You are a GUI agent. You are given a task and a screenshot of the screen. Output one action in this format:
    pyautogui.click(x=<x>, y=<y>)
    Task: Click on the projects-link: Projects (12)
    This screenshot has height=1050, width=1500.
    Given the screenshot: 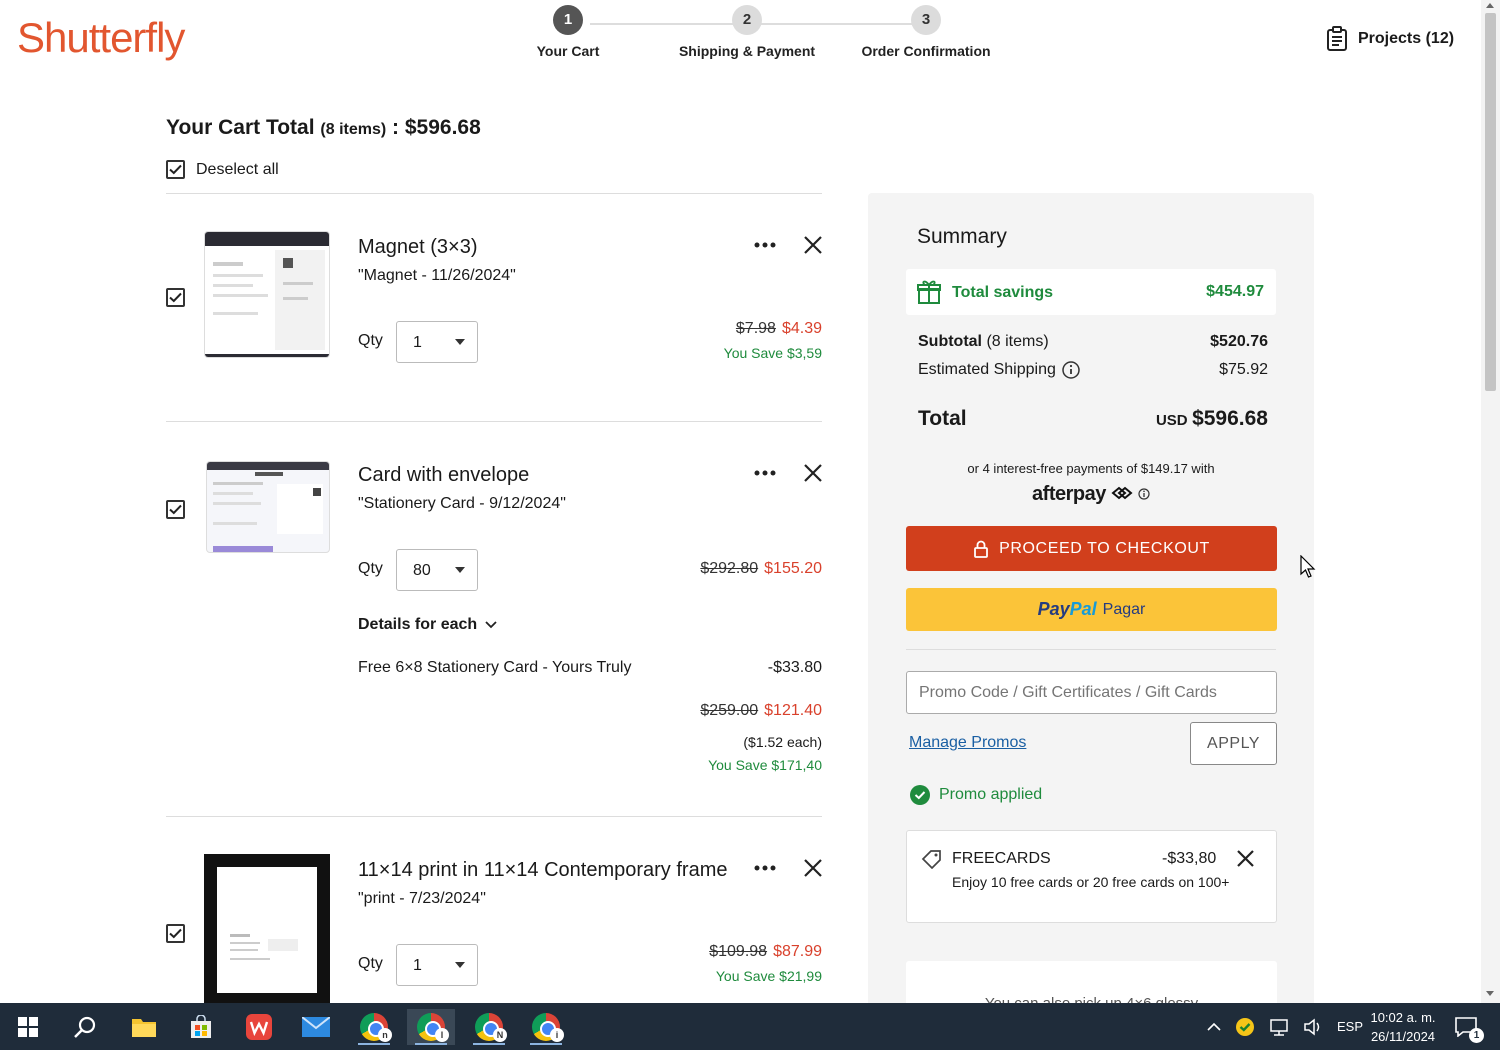 What is the action you would take?
    pyautogui.click(x=1390, y=39)
    